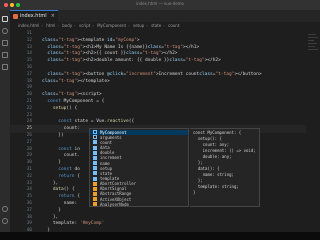 The width and height of the screenshot is (320, 240). What do you see at coordinates (5, 67) in the screenshot?
I see `extensions-icon` at bounding box center [5, 67].